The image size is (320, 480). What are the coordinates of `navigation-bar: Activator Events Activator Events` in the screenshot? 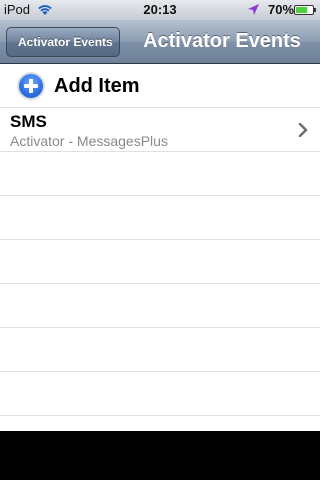 It's located at (160, 42).